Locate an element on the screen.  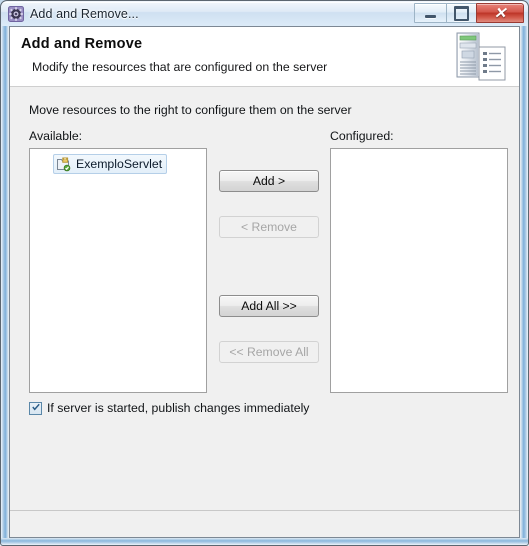
server-and-document-icon is located at coordinates (480, 57).